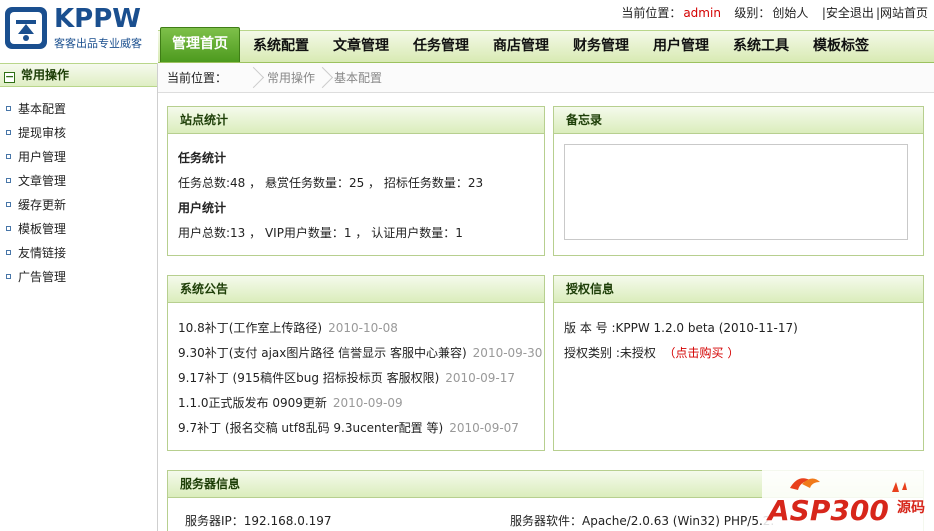  I want to click on sidebar-item-label: 用户管理, so click(42, 157).